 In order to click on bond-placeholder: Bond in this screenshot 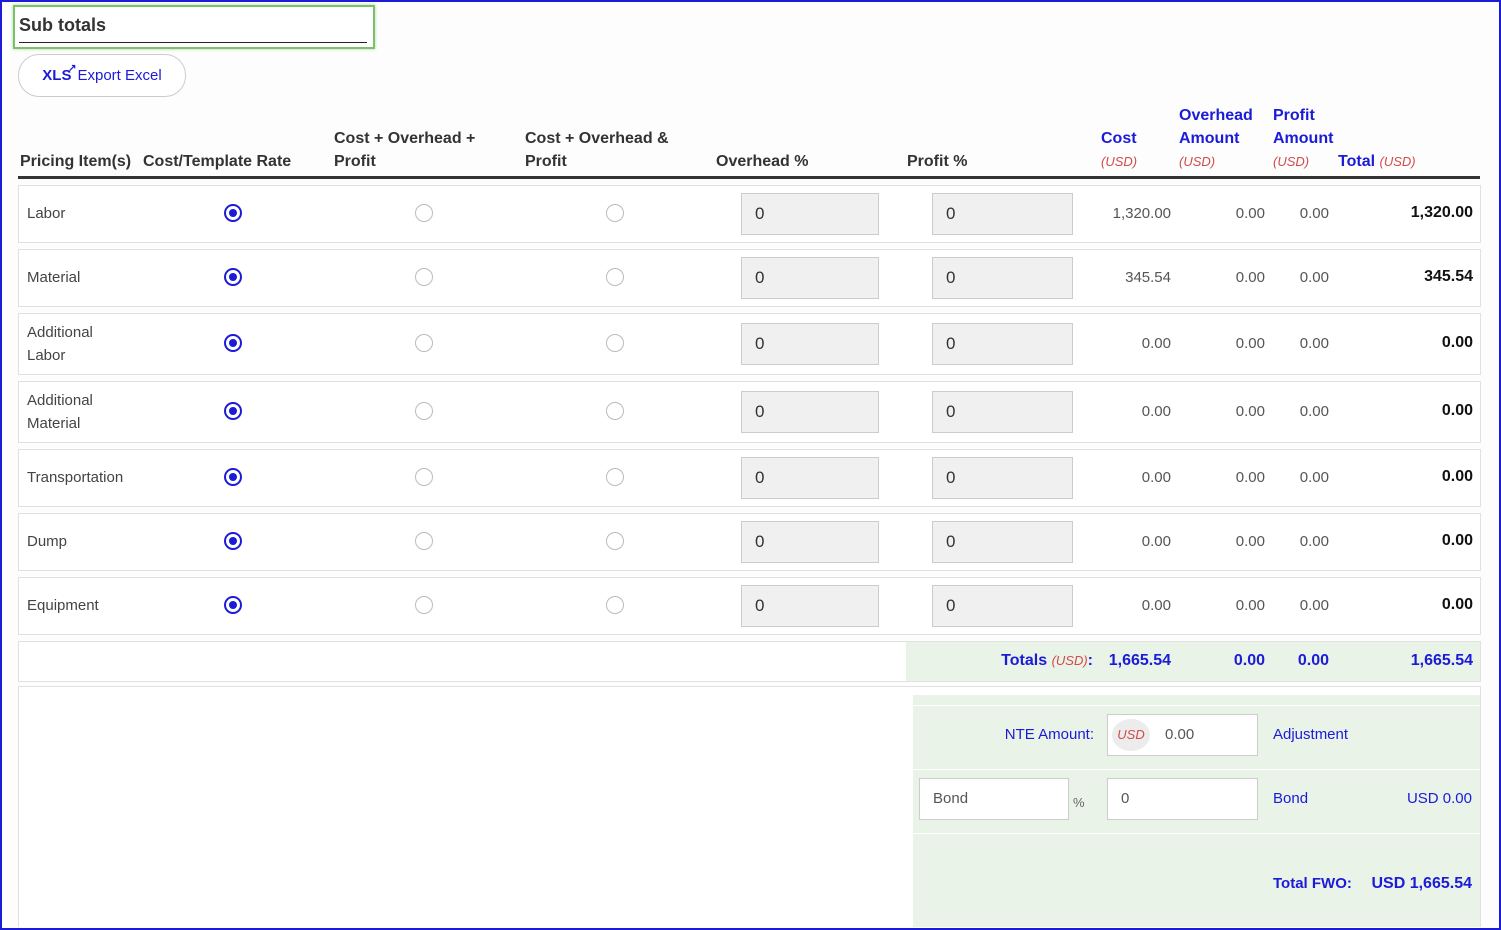, I will do `click(951, 798)`.